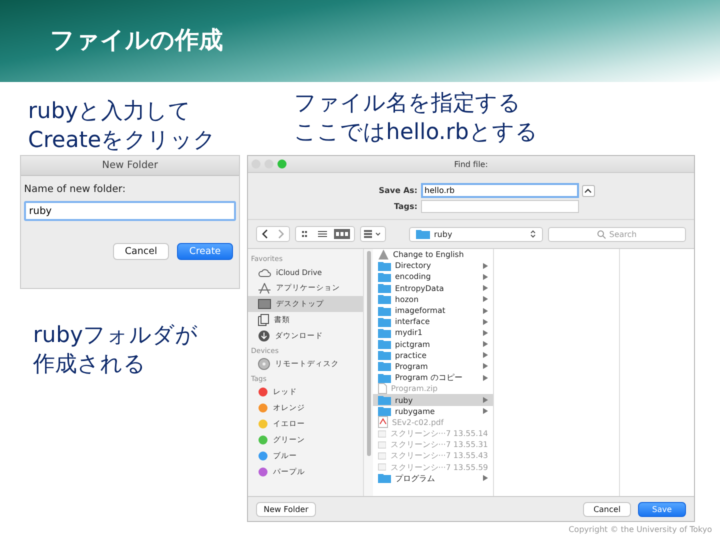  What do you see at coordinates (407, 104) in the screenshot?
I see `caption-text: ファイル名を指定する` at bounding box center [407, 104].